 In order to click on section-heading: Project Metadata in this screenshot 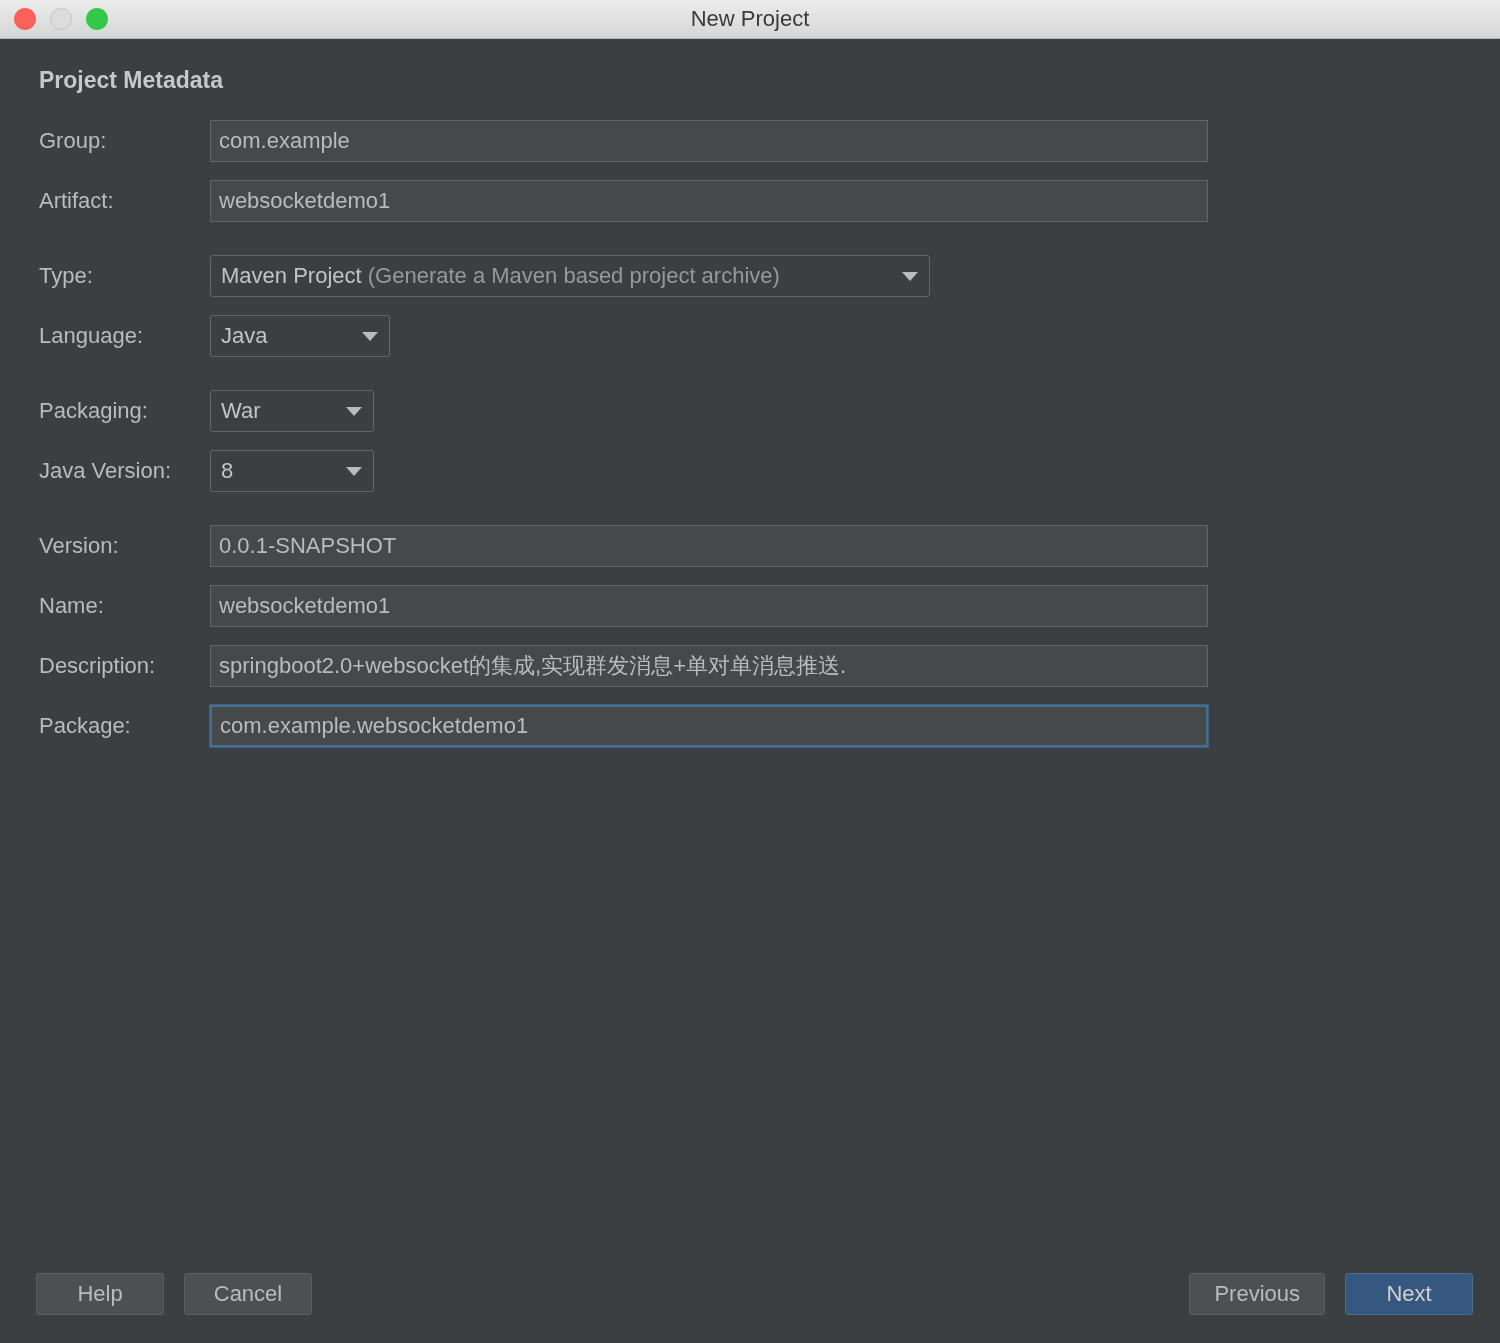, I will do `click(132, 80)`.